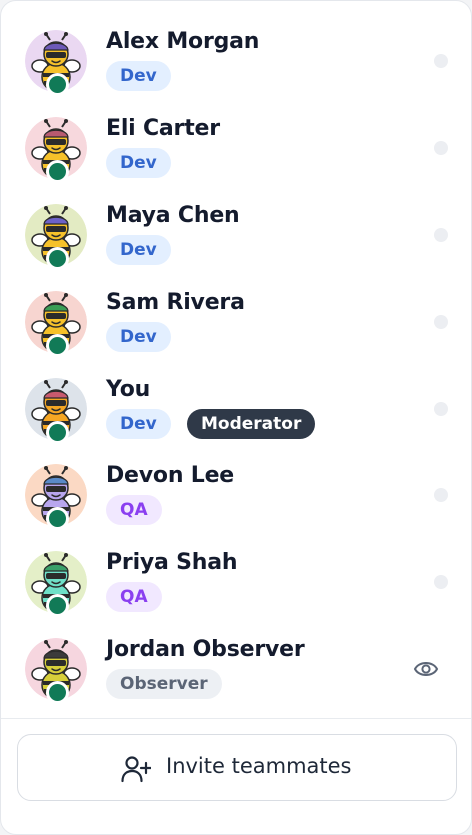 The image size is (472, 835). Describe the element at coordinates (163, 128) in the screenshot. I see `member-name: Eli Carter` at that location.